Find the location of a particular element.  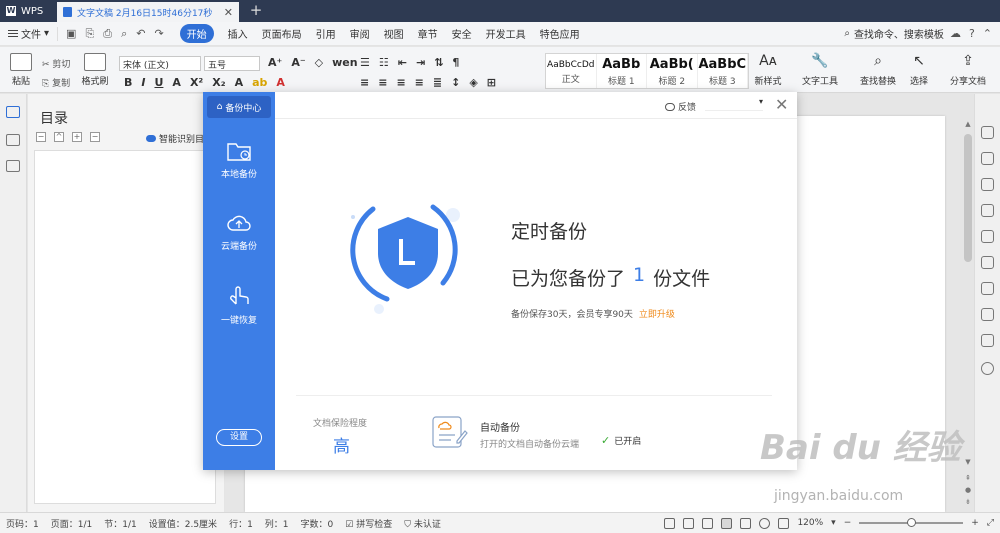

settings-button: 设置 is located at coordinates (239, 437).